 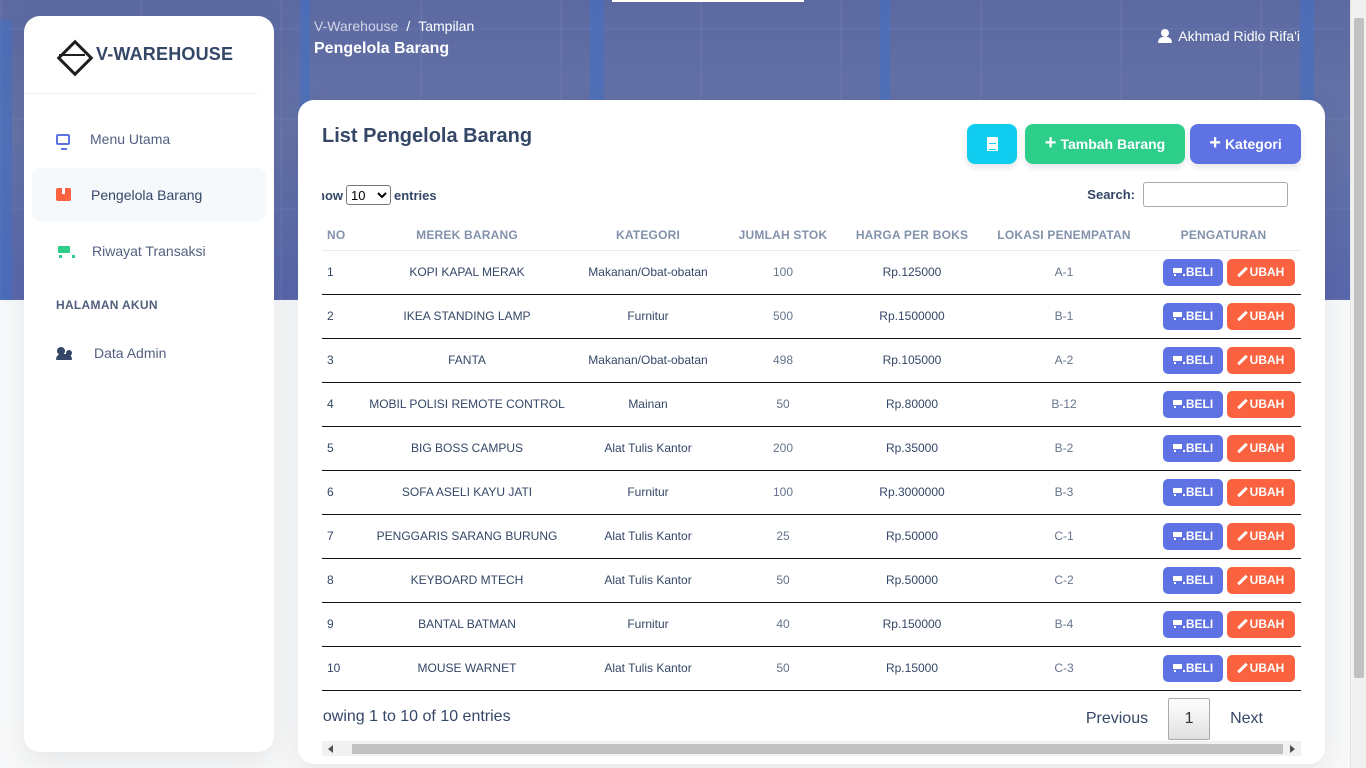 I want to click on entries-select: 10, so click(x=368, y=195).